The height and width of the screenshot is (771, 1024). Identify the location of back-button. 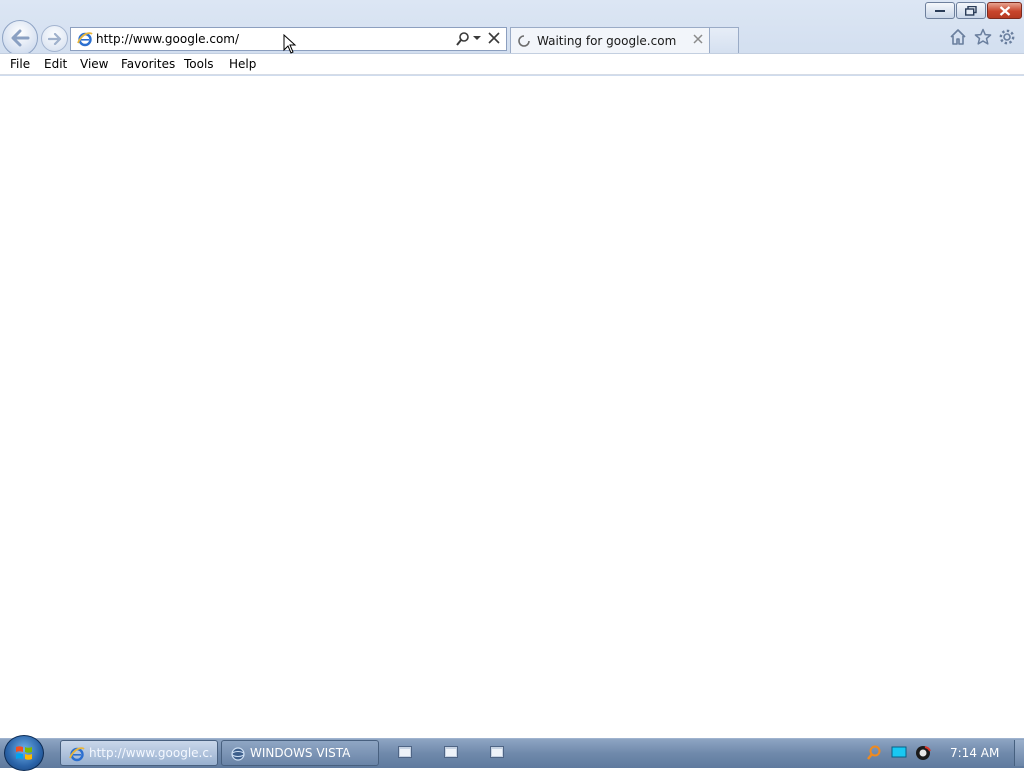
(20, 38).